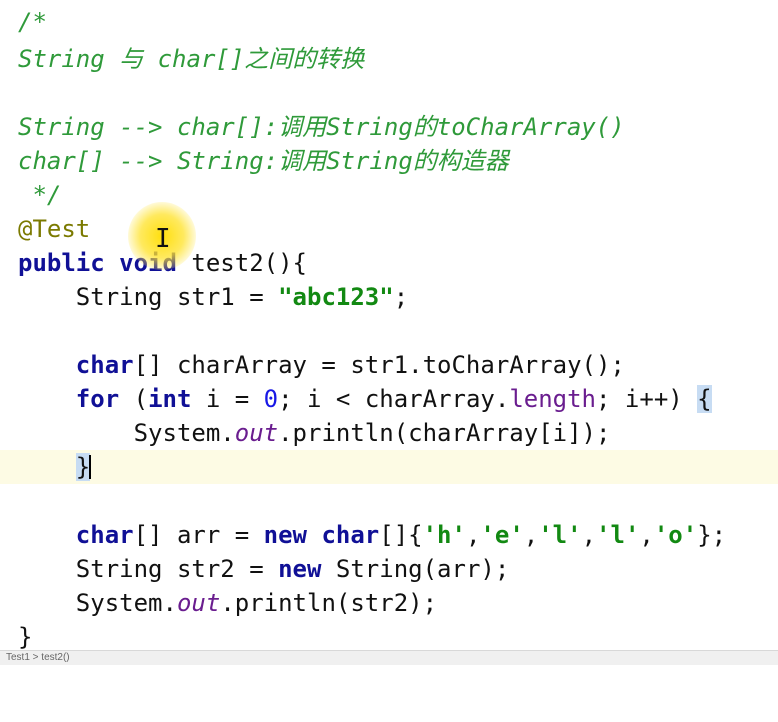 This screenshot has height=722, width=778. Describe the element at coordinates (321, 127) in the screenshot. I see `comment-line-1: String --> char[]:调用String的toCharArray()` at that location.